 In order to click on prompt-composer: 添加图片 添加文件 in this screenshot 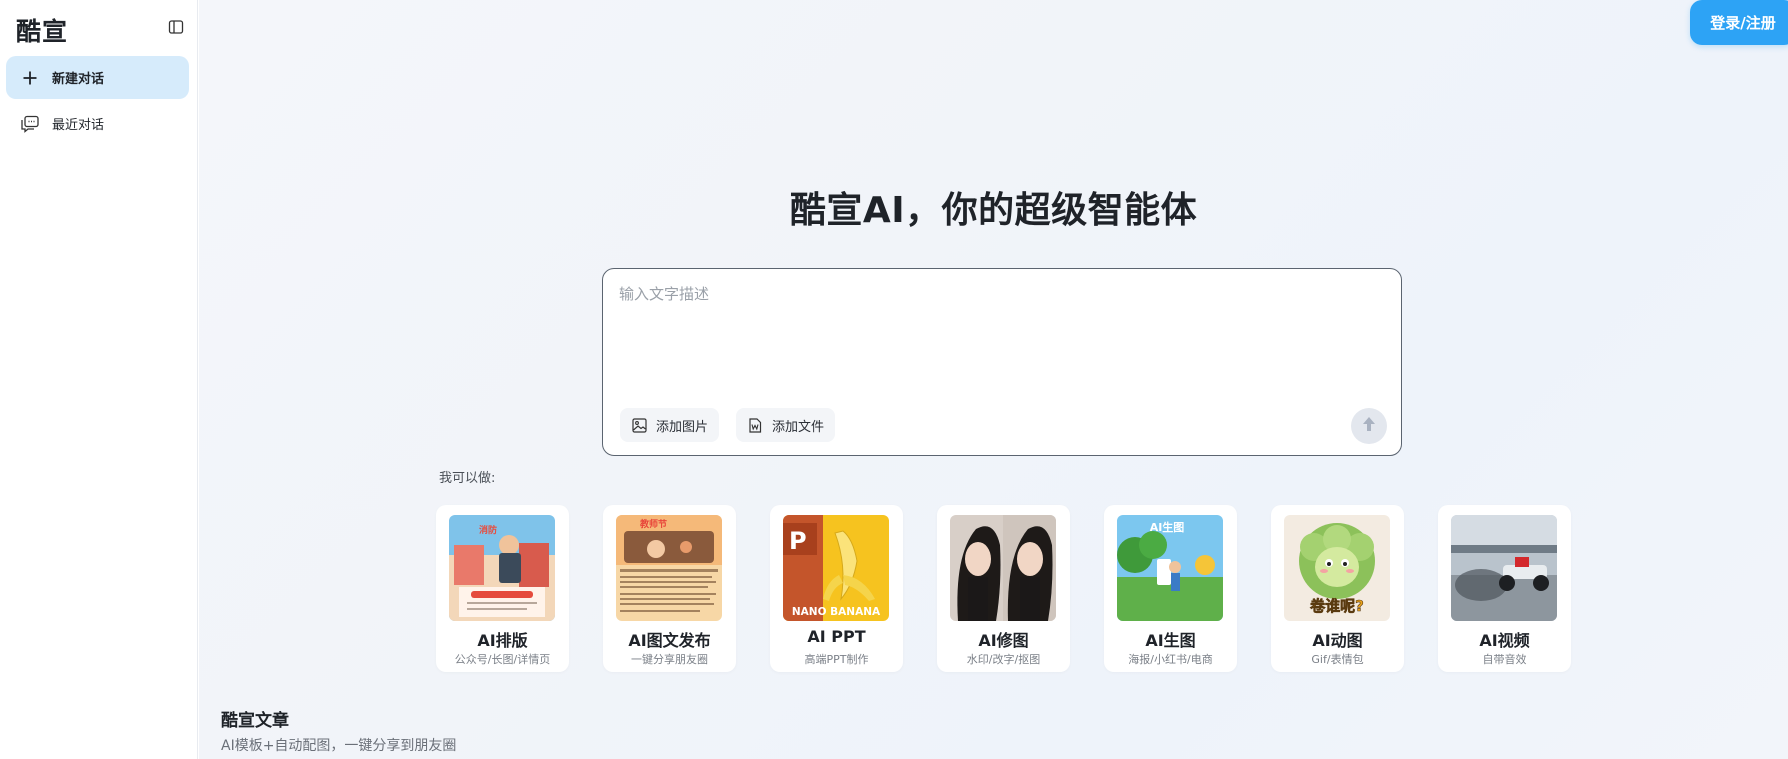, I will do `click(1002, 362)`.